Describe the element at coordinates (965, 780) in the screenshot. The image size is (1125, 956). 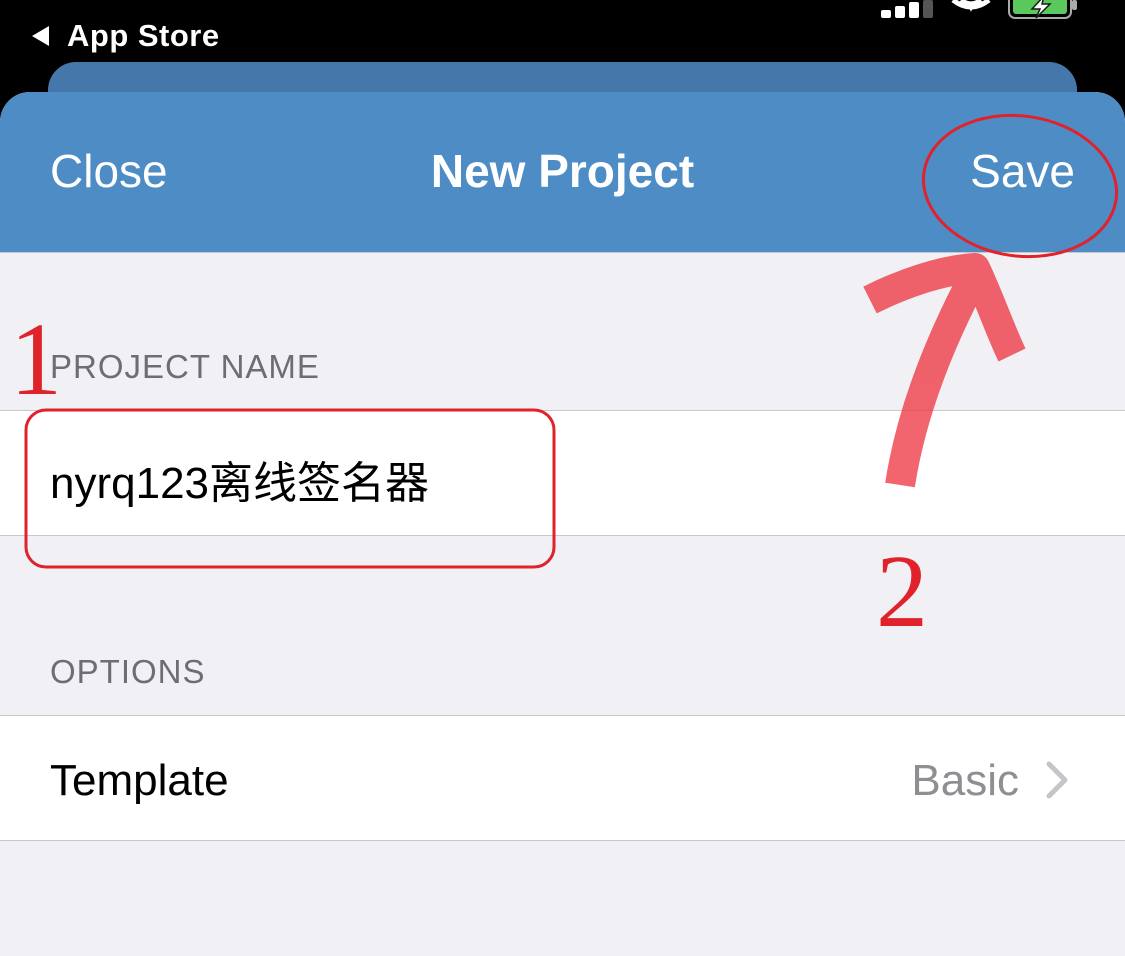
I see `template-value: Basic` at that location.